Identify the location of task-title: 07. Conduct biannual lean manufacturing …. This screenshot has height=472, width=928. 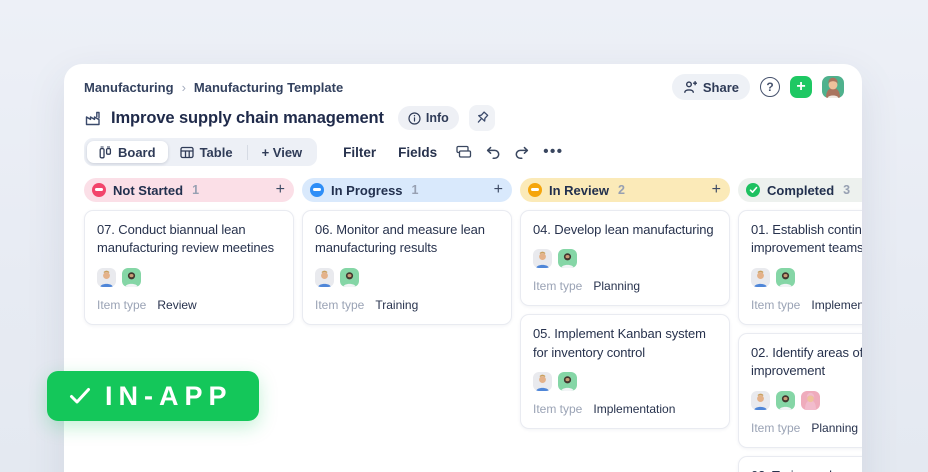
(186, 239).